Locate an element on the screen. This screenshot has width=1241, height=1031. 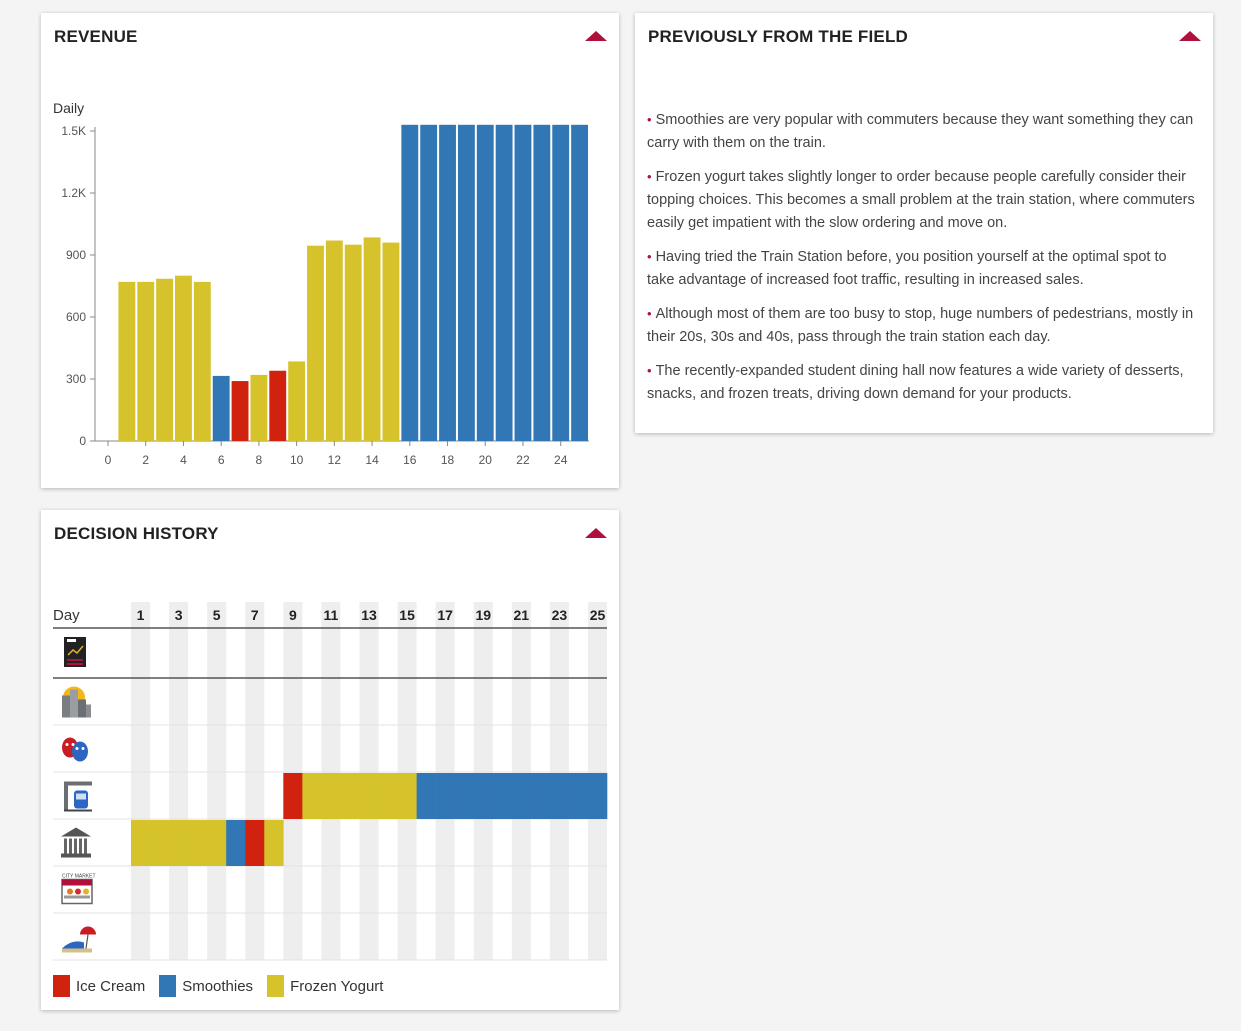
day-number-label: 21 is located at coordinates (522, 615).